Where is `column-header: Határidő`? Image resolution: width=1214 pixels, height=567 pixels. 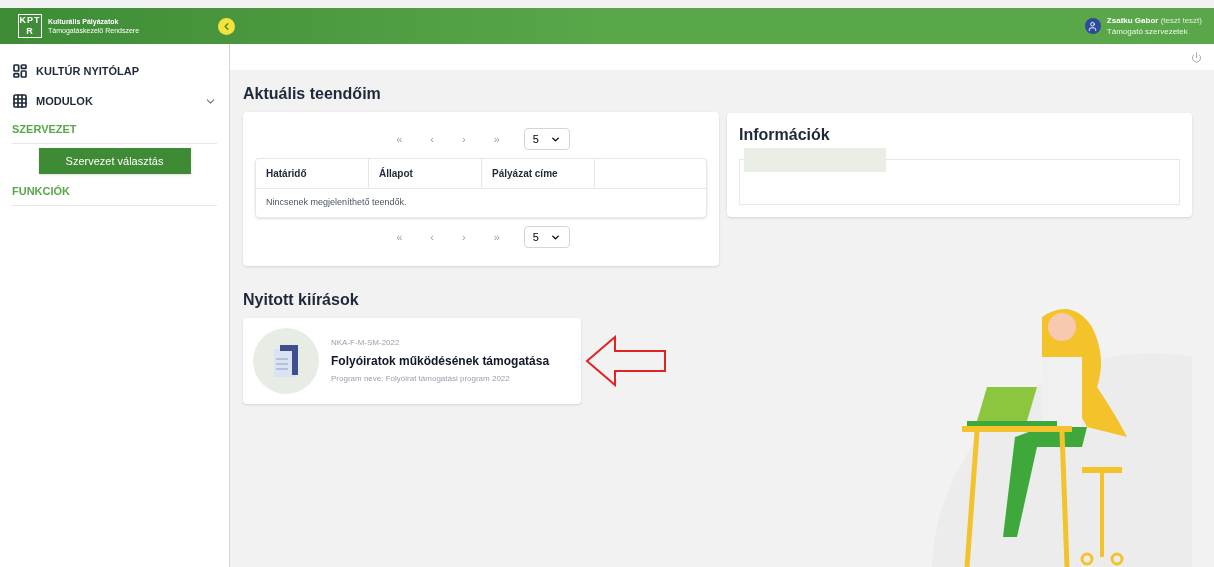 column-header: Határidő is located at coordinates (312, 173).